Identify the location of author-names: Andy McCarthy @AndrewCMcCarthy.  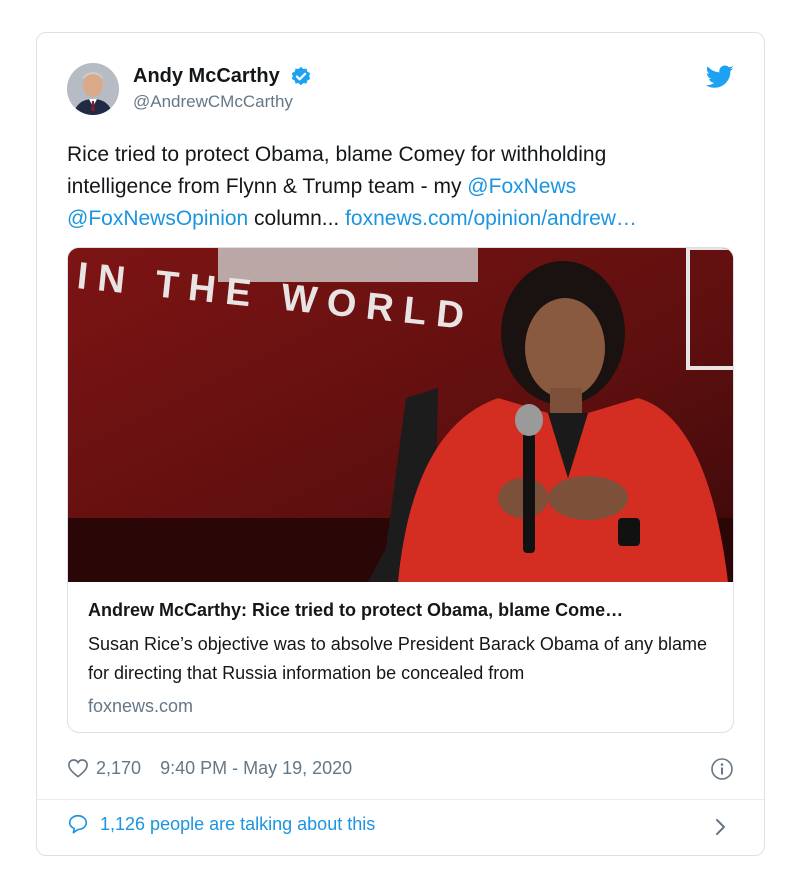
(222, 88).